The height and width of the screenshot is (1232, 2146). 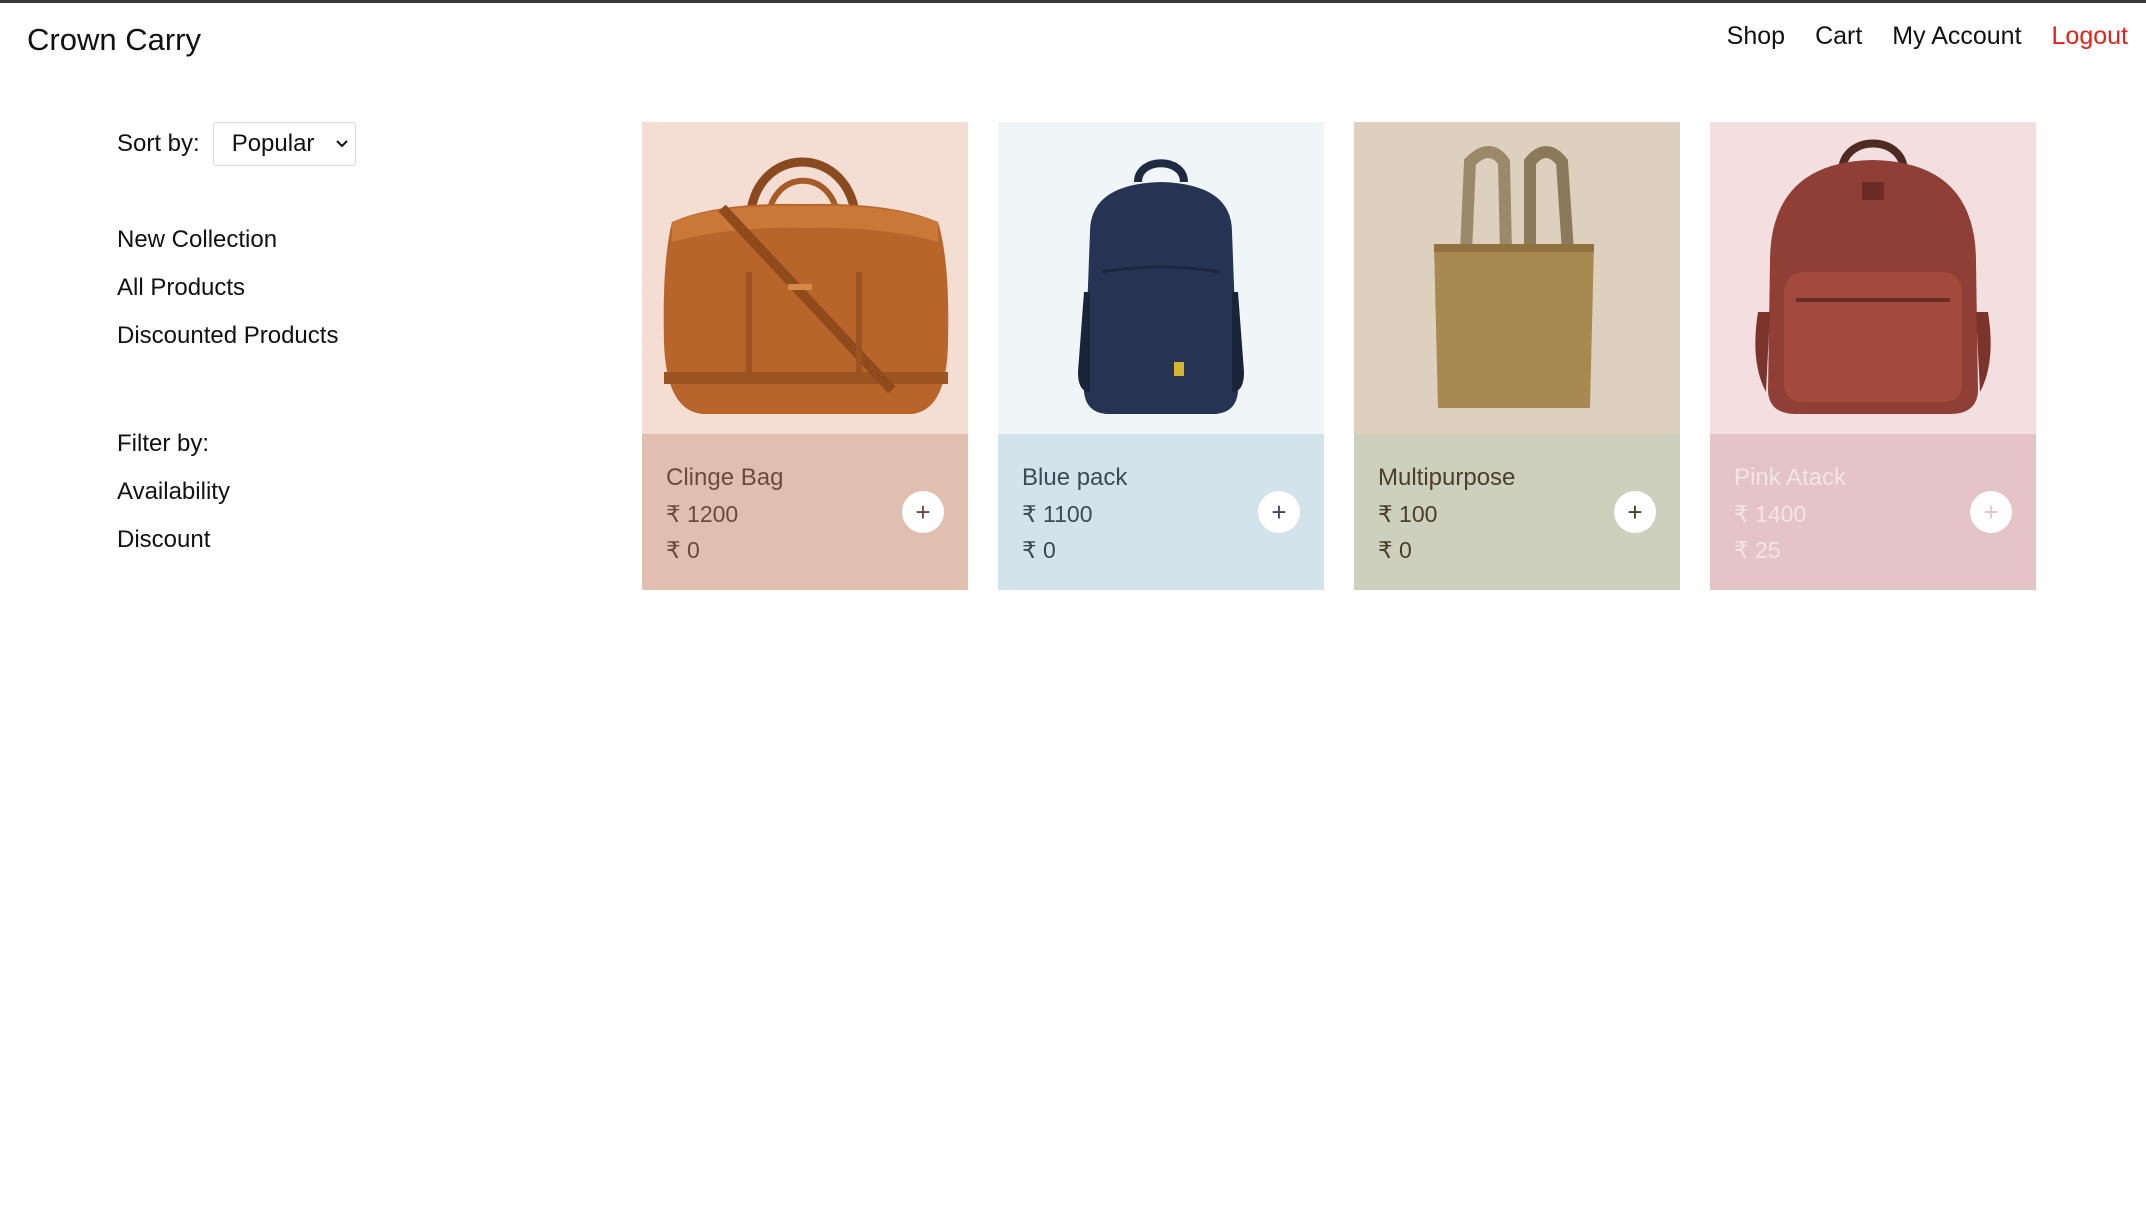 What do you see at coordinates (1838, 36) in the screenshot?
I see `nav-cart: Cart` at bounding box center [1838, 36].